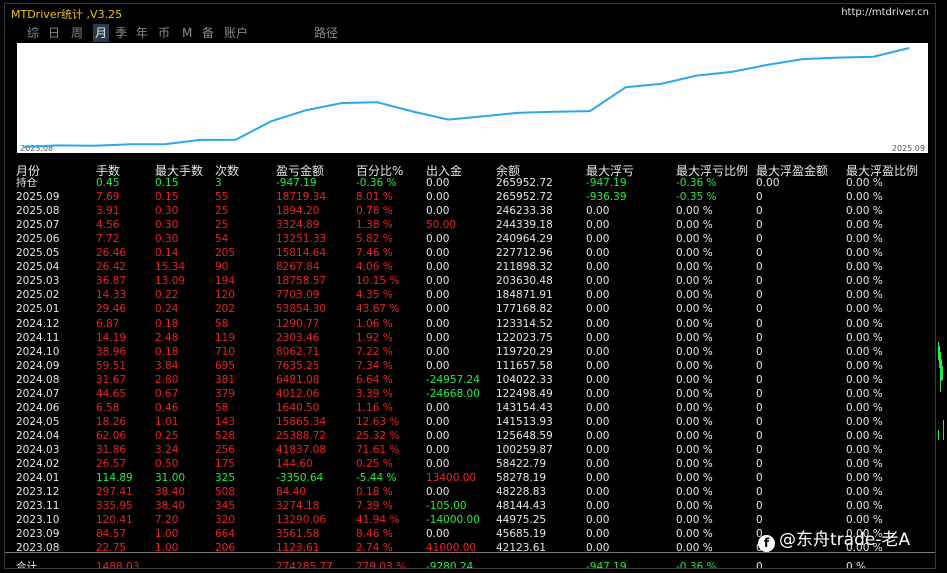  What do you see at coordinates (524, 211) in the screenshot?
I see `table-cell: 246233.38` at bounding box center [524, 211].